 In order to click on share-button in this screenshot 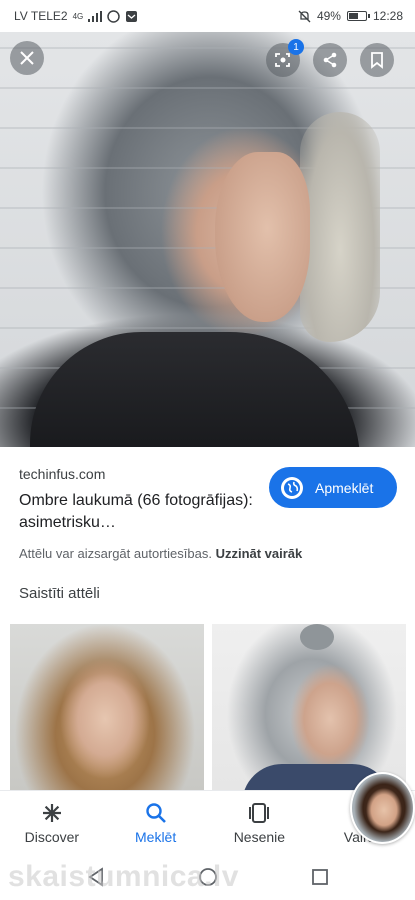, I will do `click(330, 60)`.